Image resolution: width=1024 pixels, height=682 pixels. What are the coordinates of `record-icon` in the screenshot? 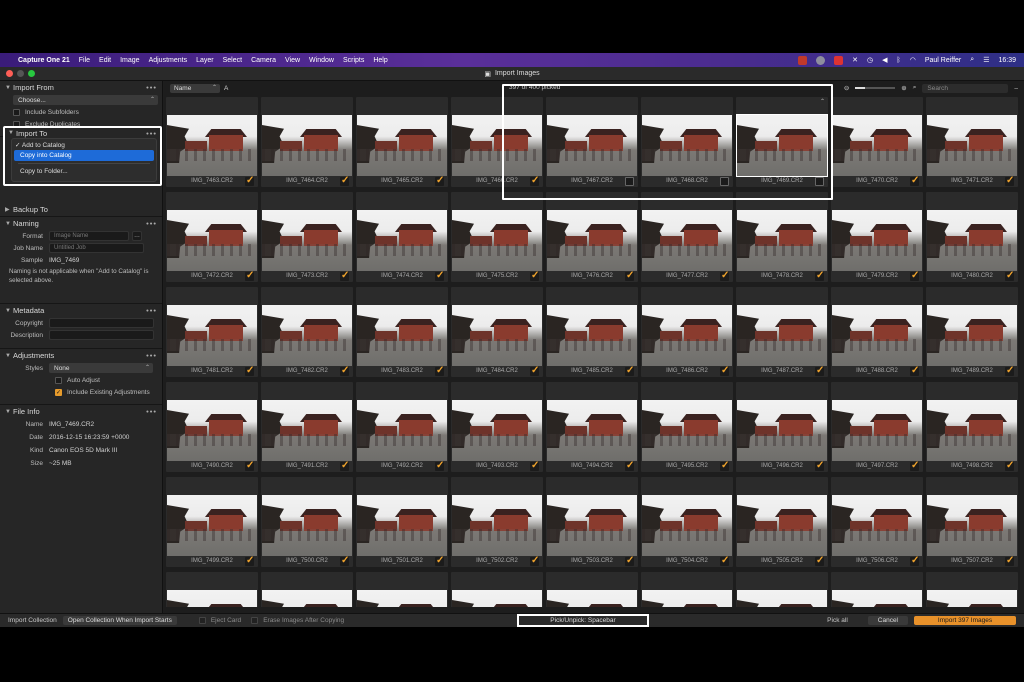 It's located at (839, 60).